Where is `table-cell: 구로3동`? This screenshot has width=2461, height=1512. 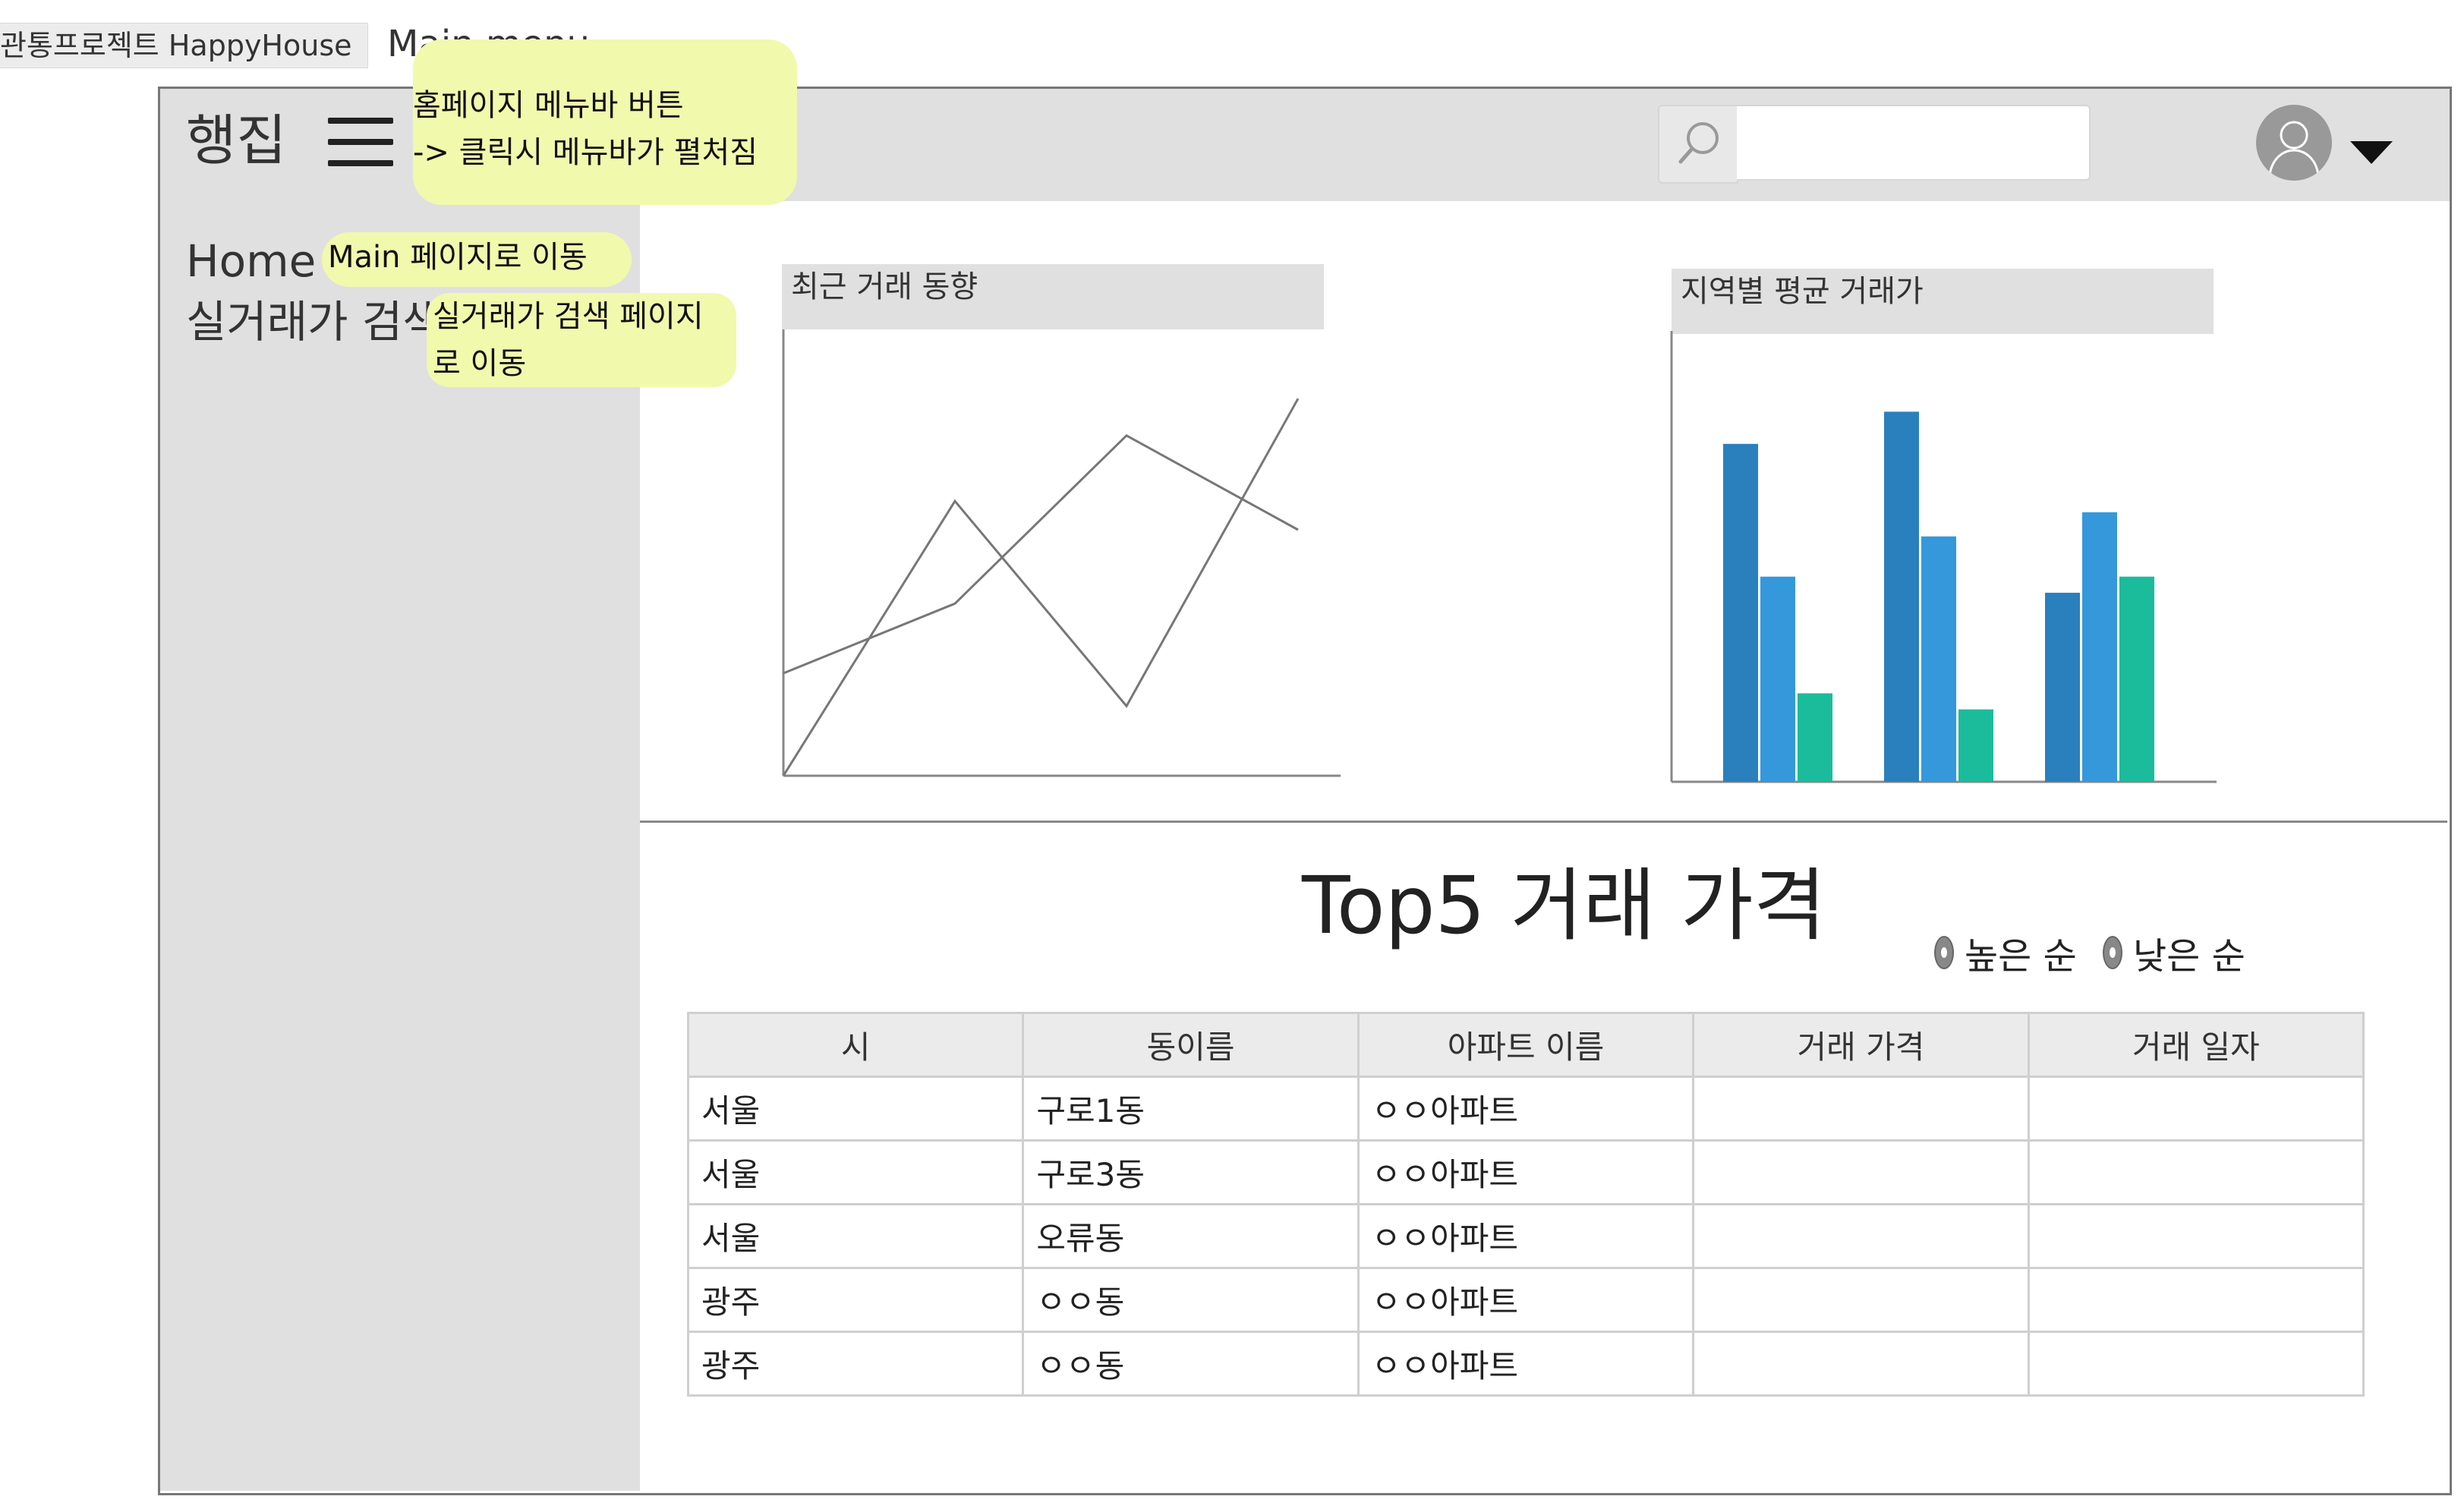 table-cell: 구로3동 is located at coordinates (1191, 1172).